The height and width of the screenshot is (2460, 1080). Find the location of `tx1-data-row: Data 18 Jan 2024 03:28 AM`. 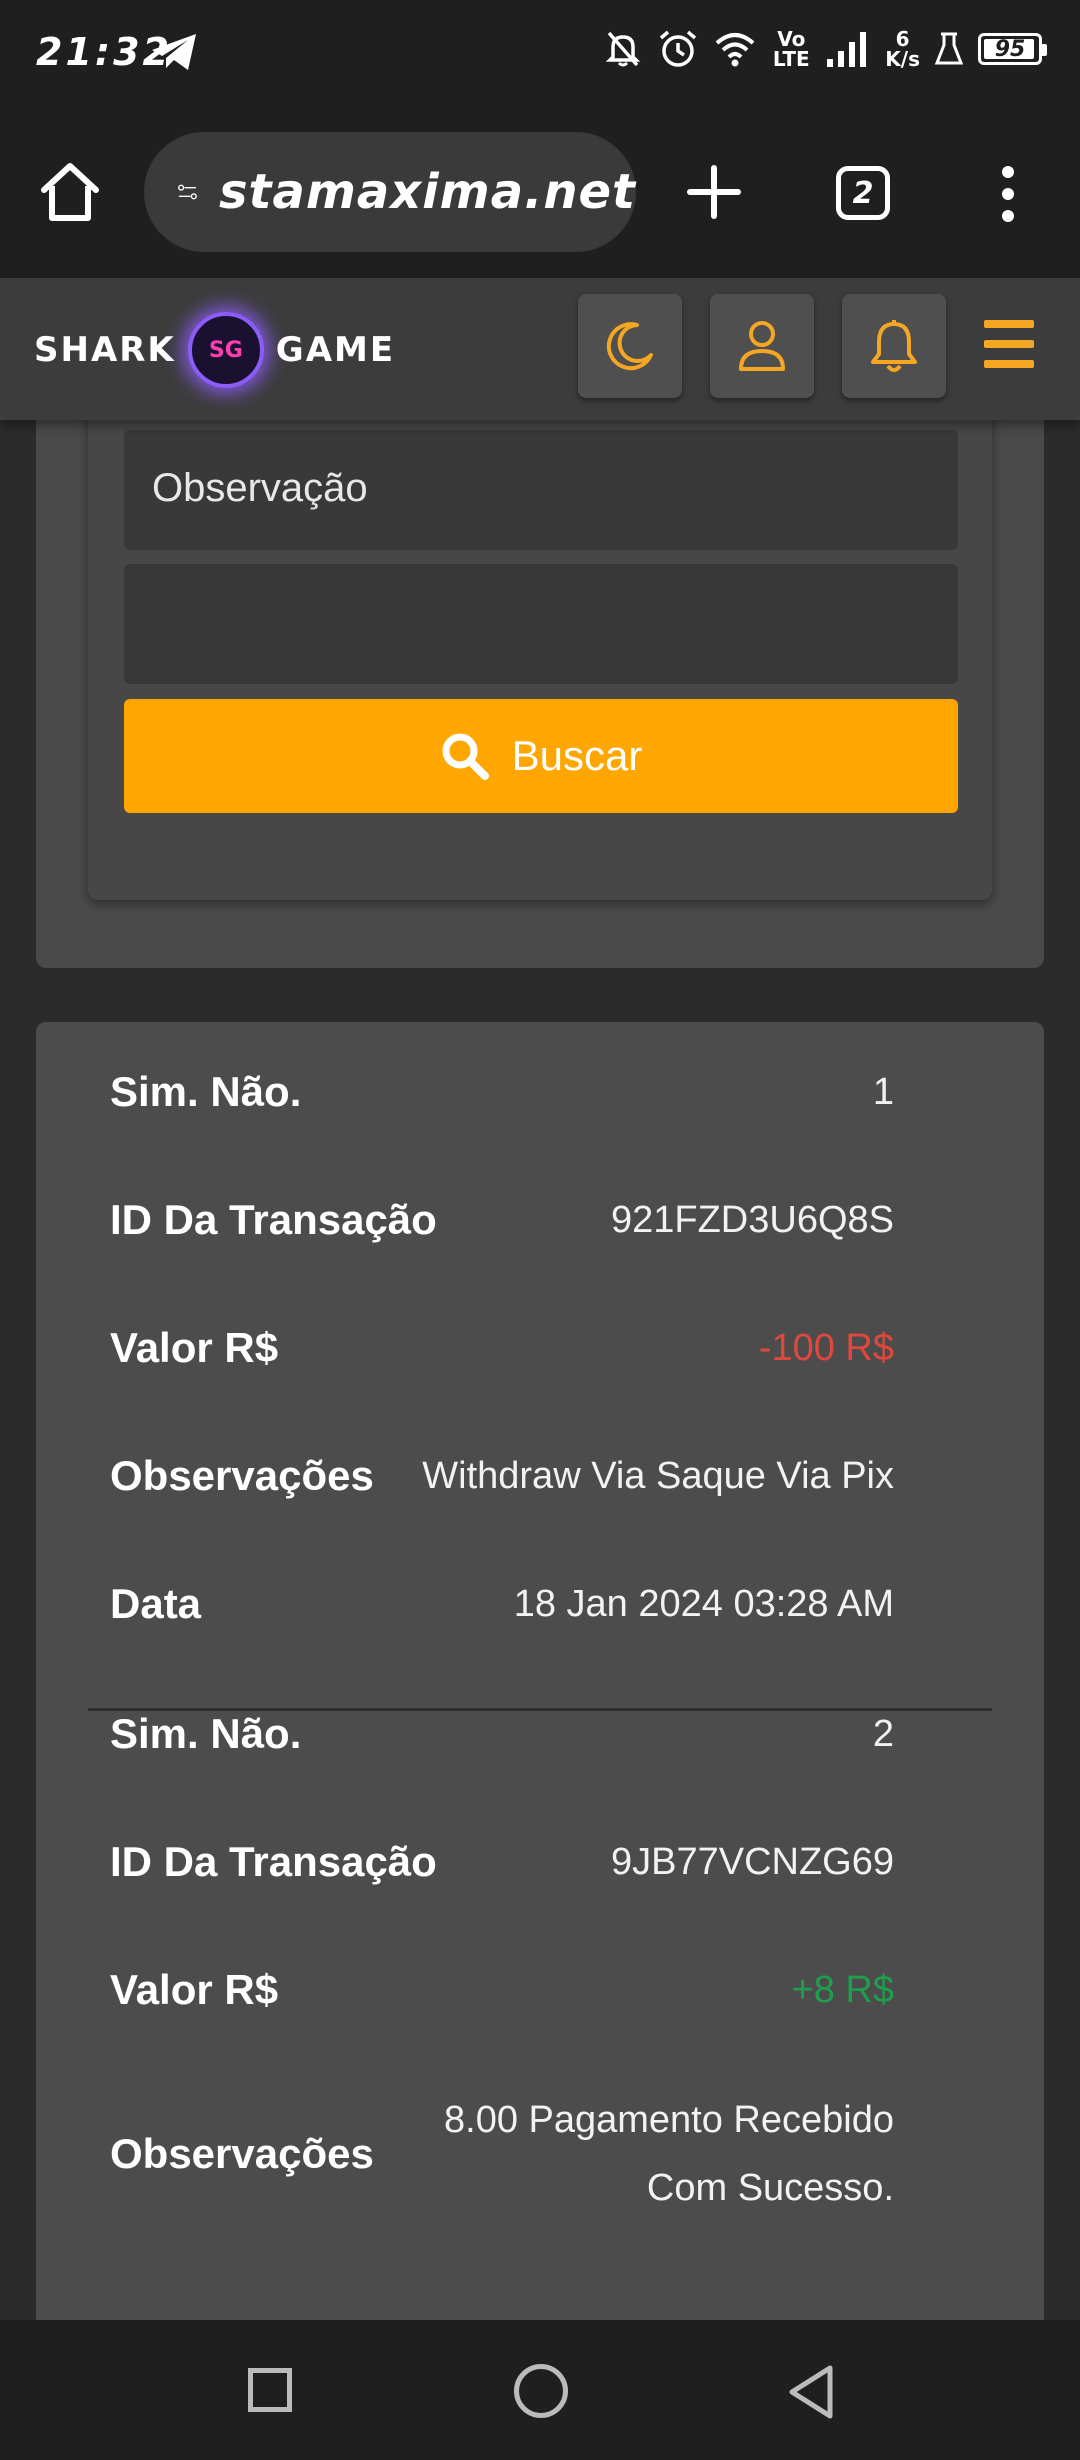

tx1-data-row: Data 18 Jan 2024 03:28 AM is located at coordinates (502, 1604).